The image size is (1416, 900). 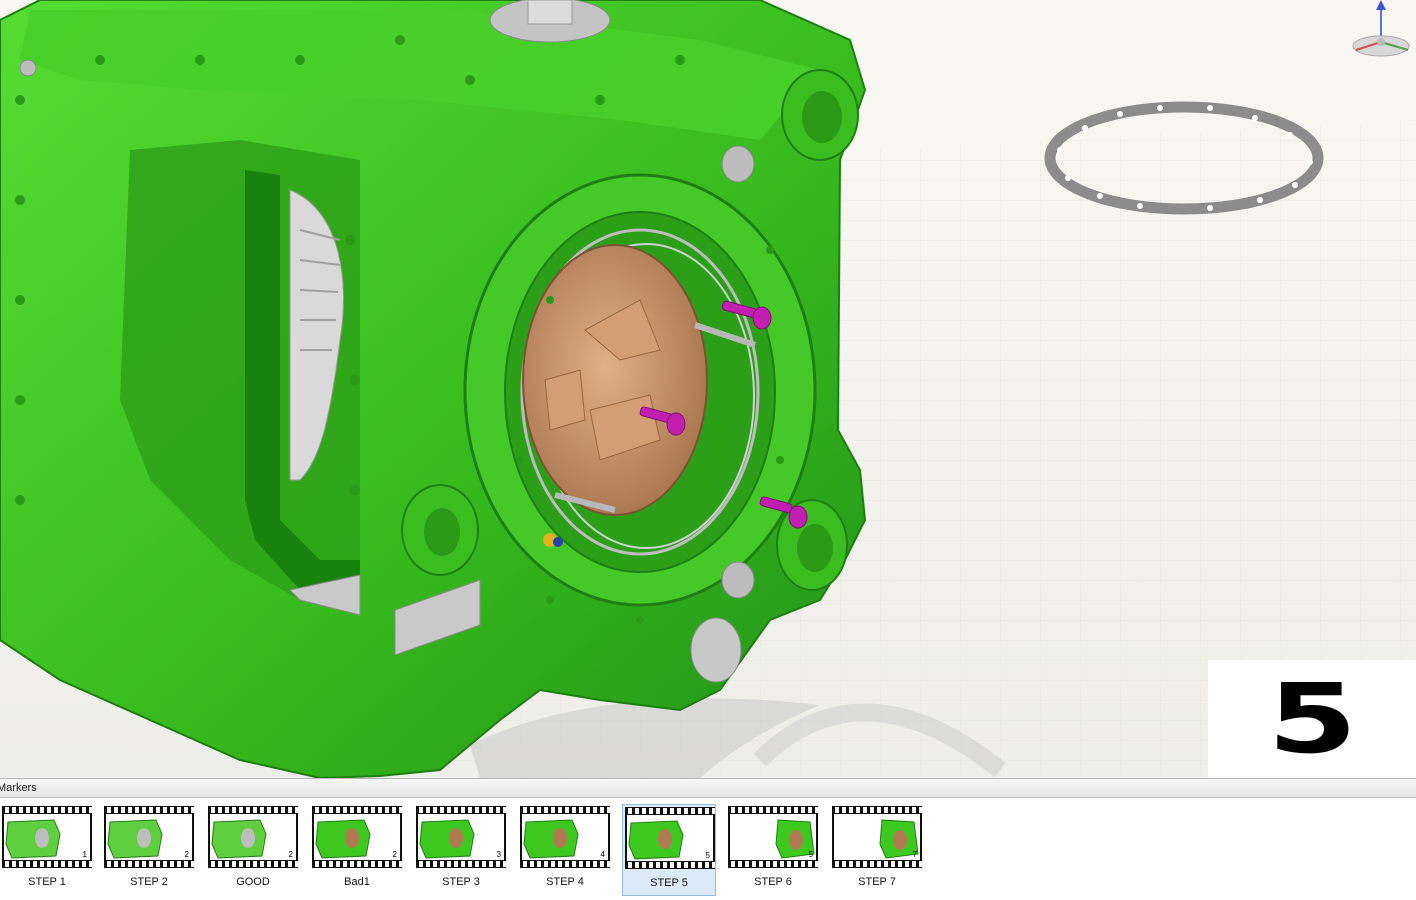 What do you see at coordinates (47, 882) in the screenshot?
I see `marker-label: STEP 1` at bounding box center [47, 882].